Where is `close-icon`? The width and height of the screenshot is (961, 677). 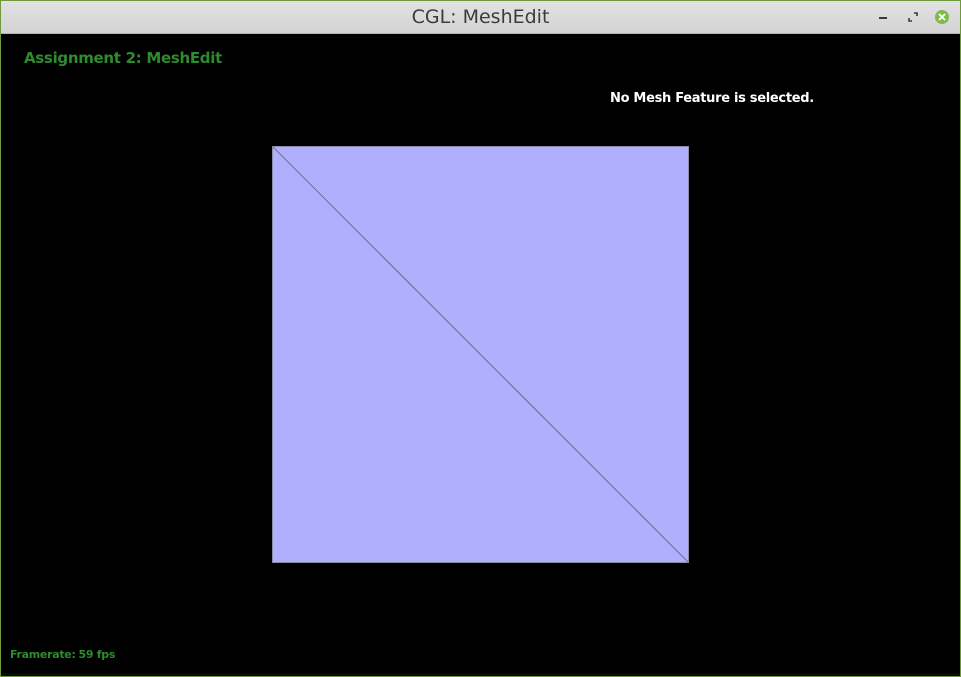 close-icon is located at coordinates (942, 17).